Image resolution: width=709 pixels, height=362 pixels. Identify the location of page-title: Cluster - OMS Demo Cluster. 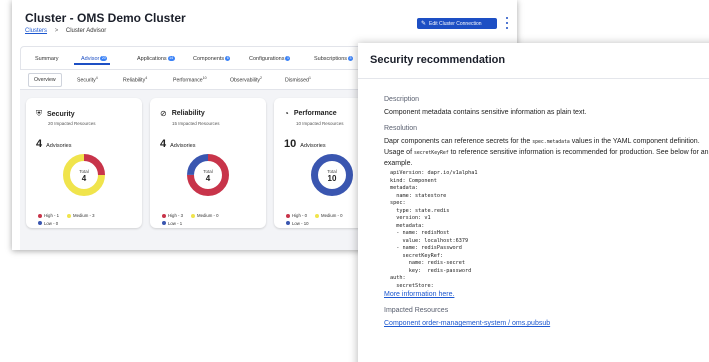
(105, 18).